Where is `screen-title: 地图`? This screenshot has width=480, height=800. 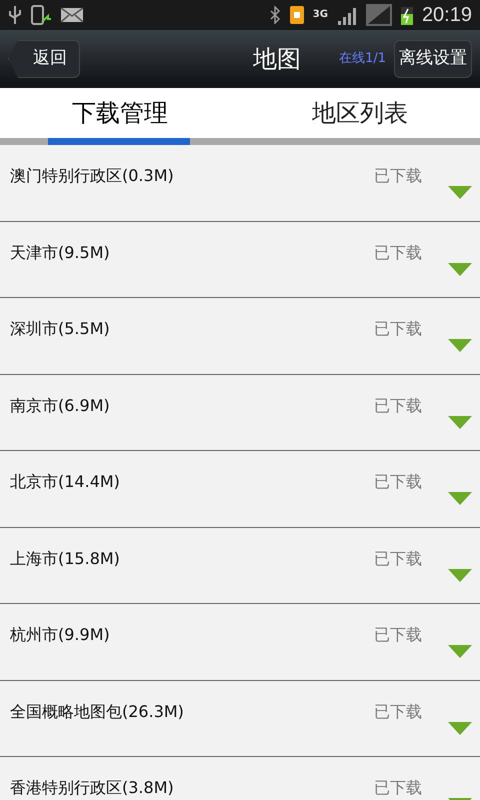
screen-title: 地图 is located at coordinates (277, 59).